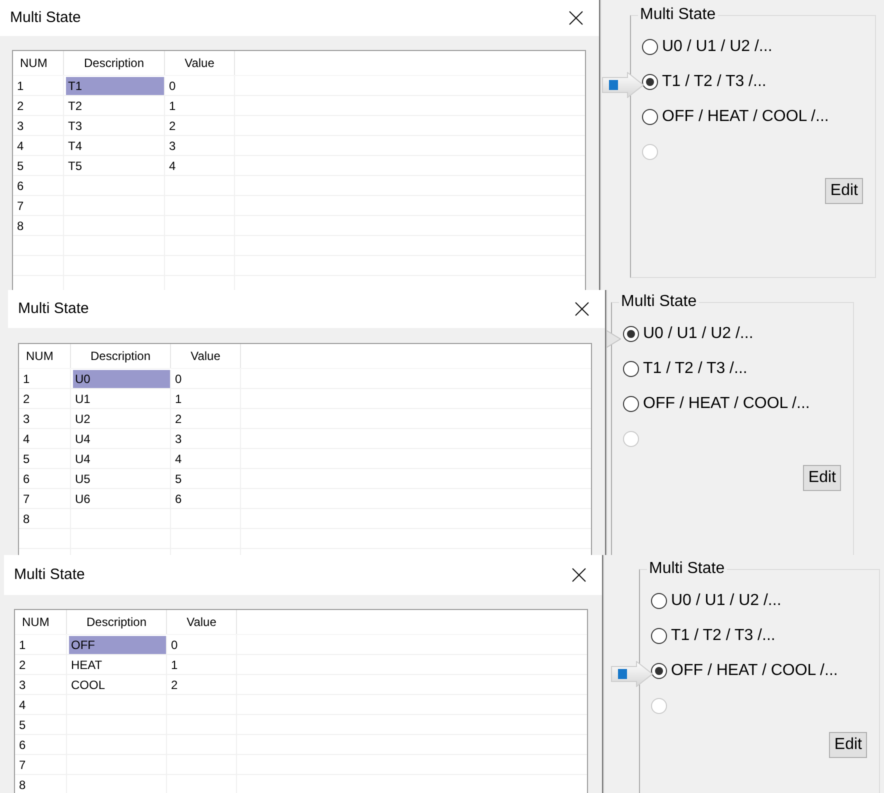 This screenshot has width=884, height=793. What do you see at coordinates (121, 418) in the screenshot?
I see `table-cell: U2` at bounding box center [121, 418].